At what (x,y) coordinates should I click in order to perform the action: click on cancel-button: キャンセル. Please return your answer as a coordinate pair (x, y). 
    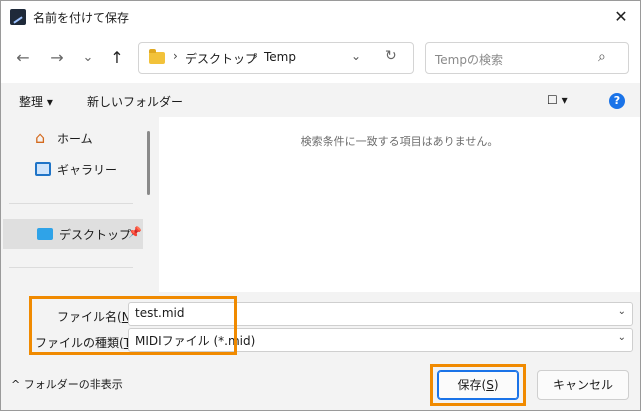
    Looking at the image, I should click on (583, 385).